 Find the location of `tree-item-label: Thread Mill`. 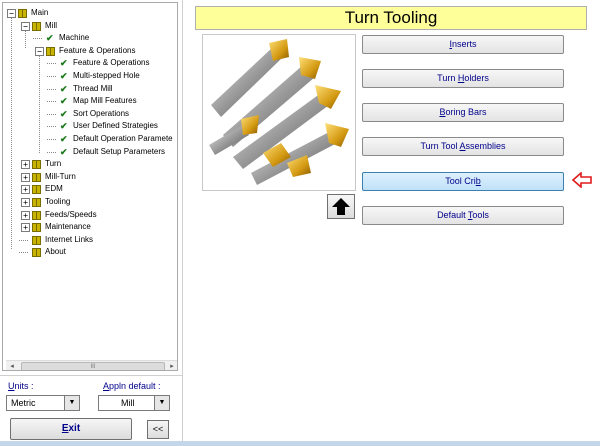

tree-item-label: Thread Mill is located at coordinates (93, 88).